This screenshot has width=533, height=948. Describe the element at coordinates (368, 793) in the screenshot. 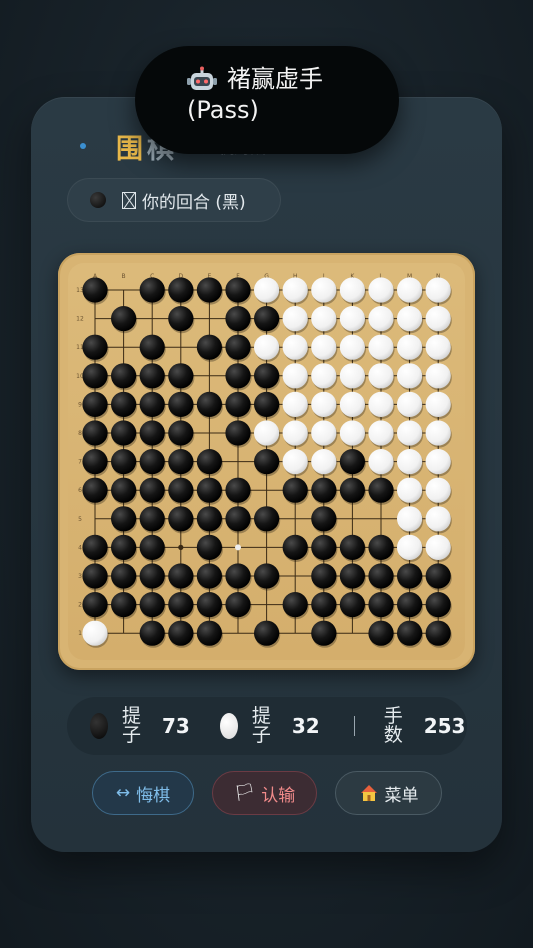

I see `home-icon` at that location.